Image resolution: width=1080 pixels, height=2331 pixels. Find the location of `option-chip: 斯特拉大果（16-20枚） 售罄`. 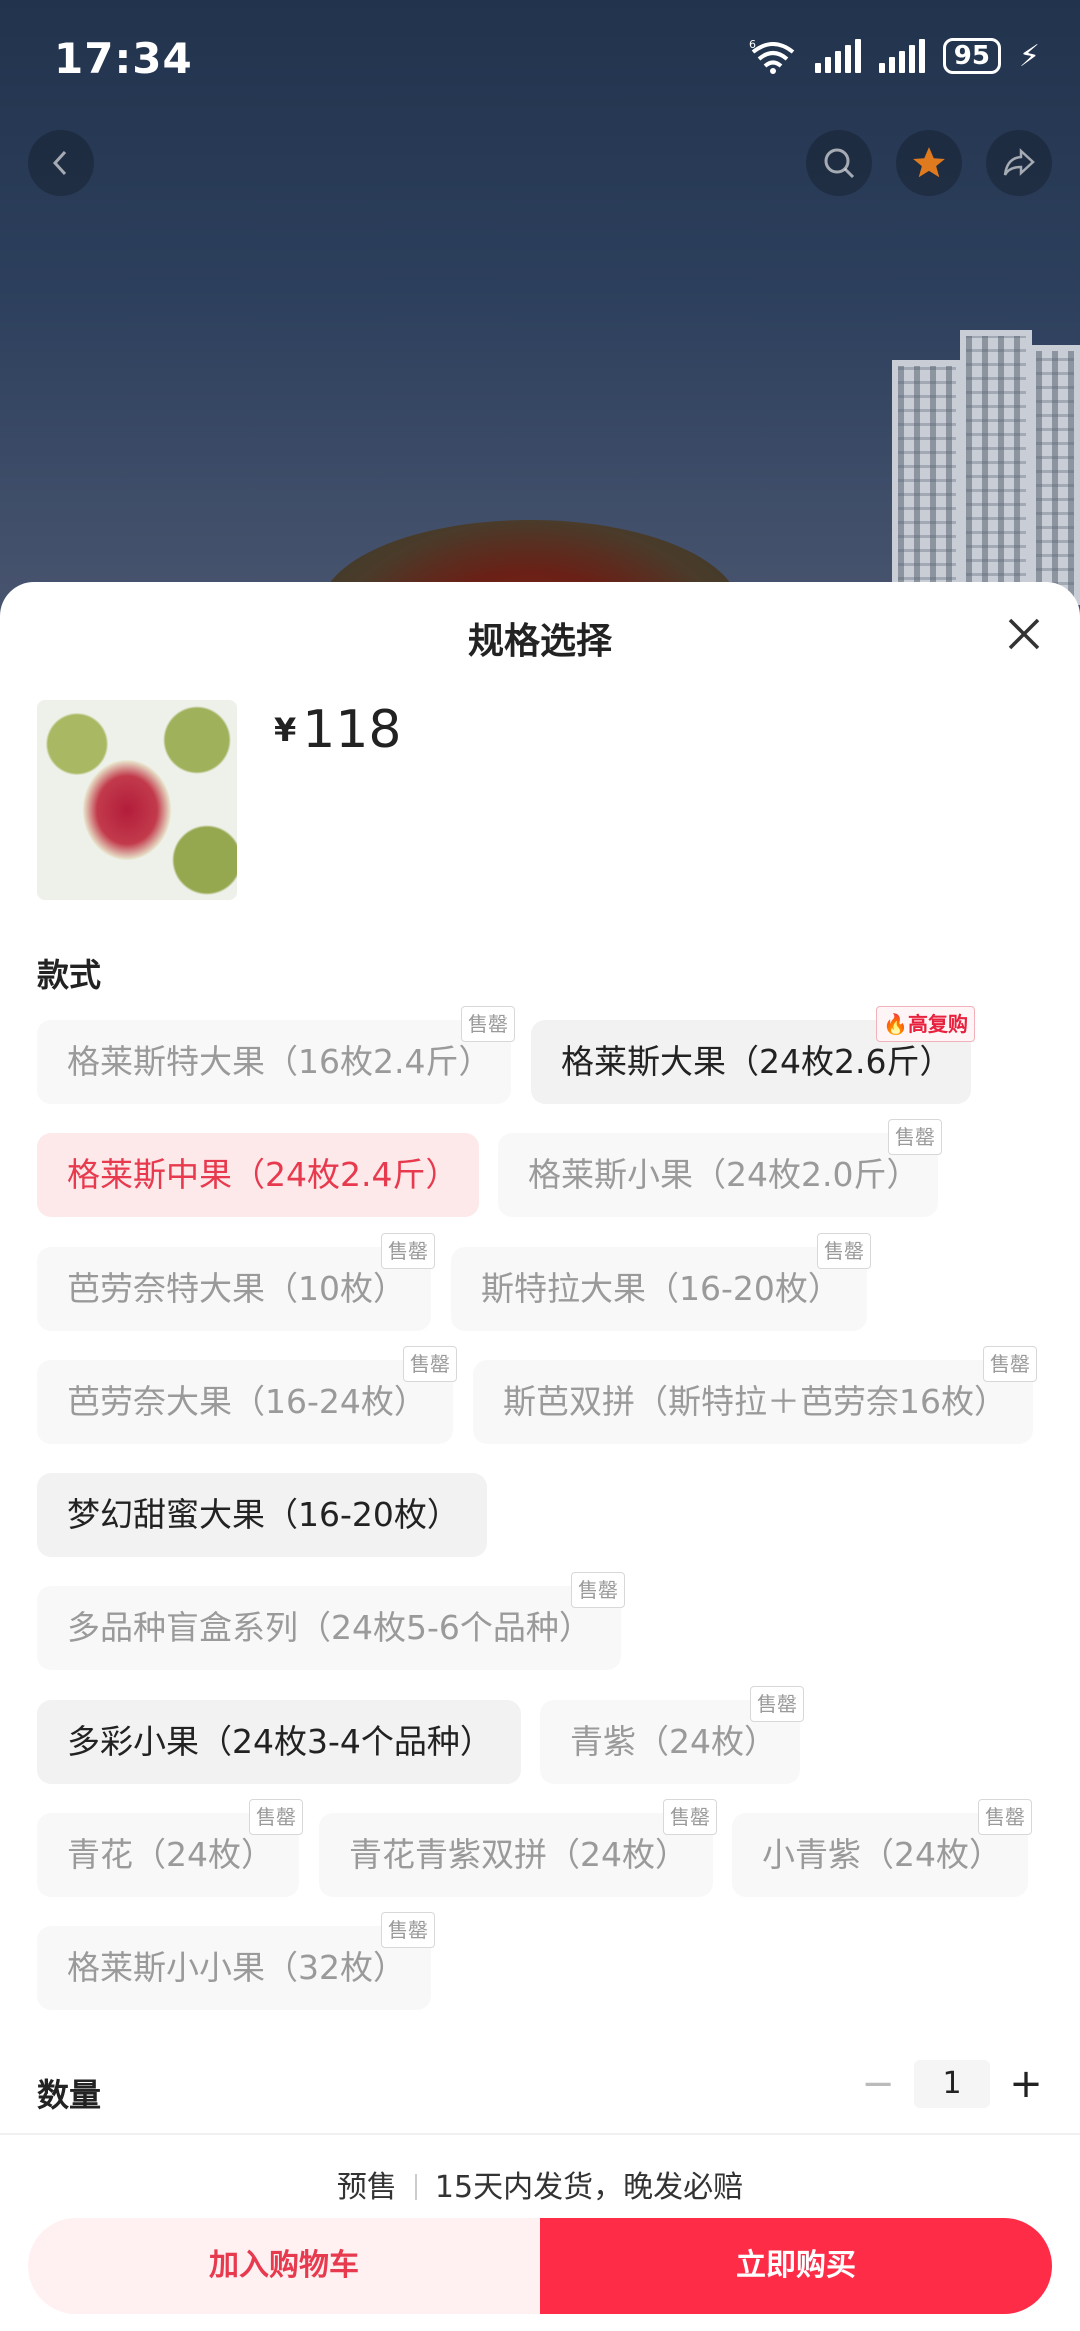

option-chip: 斯特拉大果（16-20枚） 售罄 is located at coordinates (661, 1282).